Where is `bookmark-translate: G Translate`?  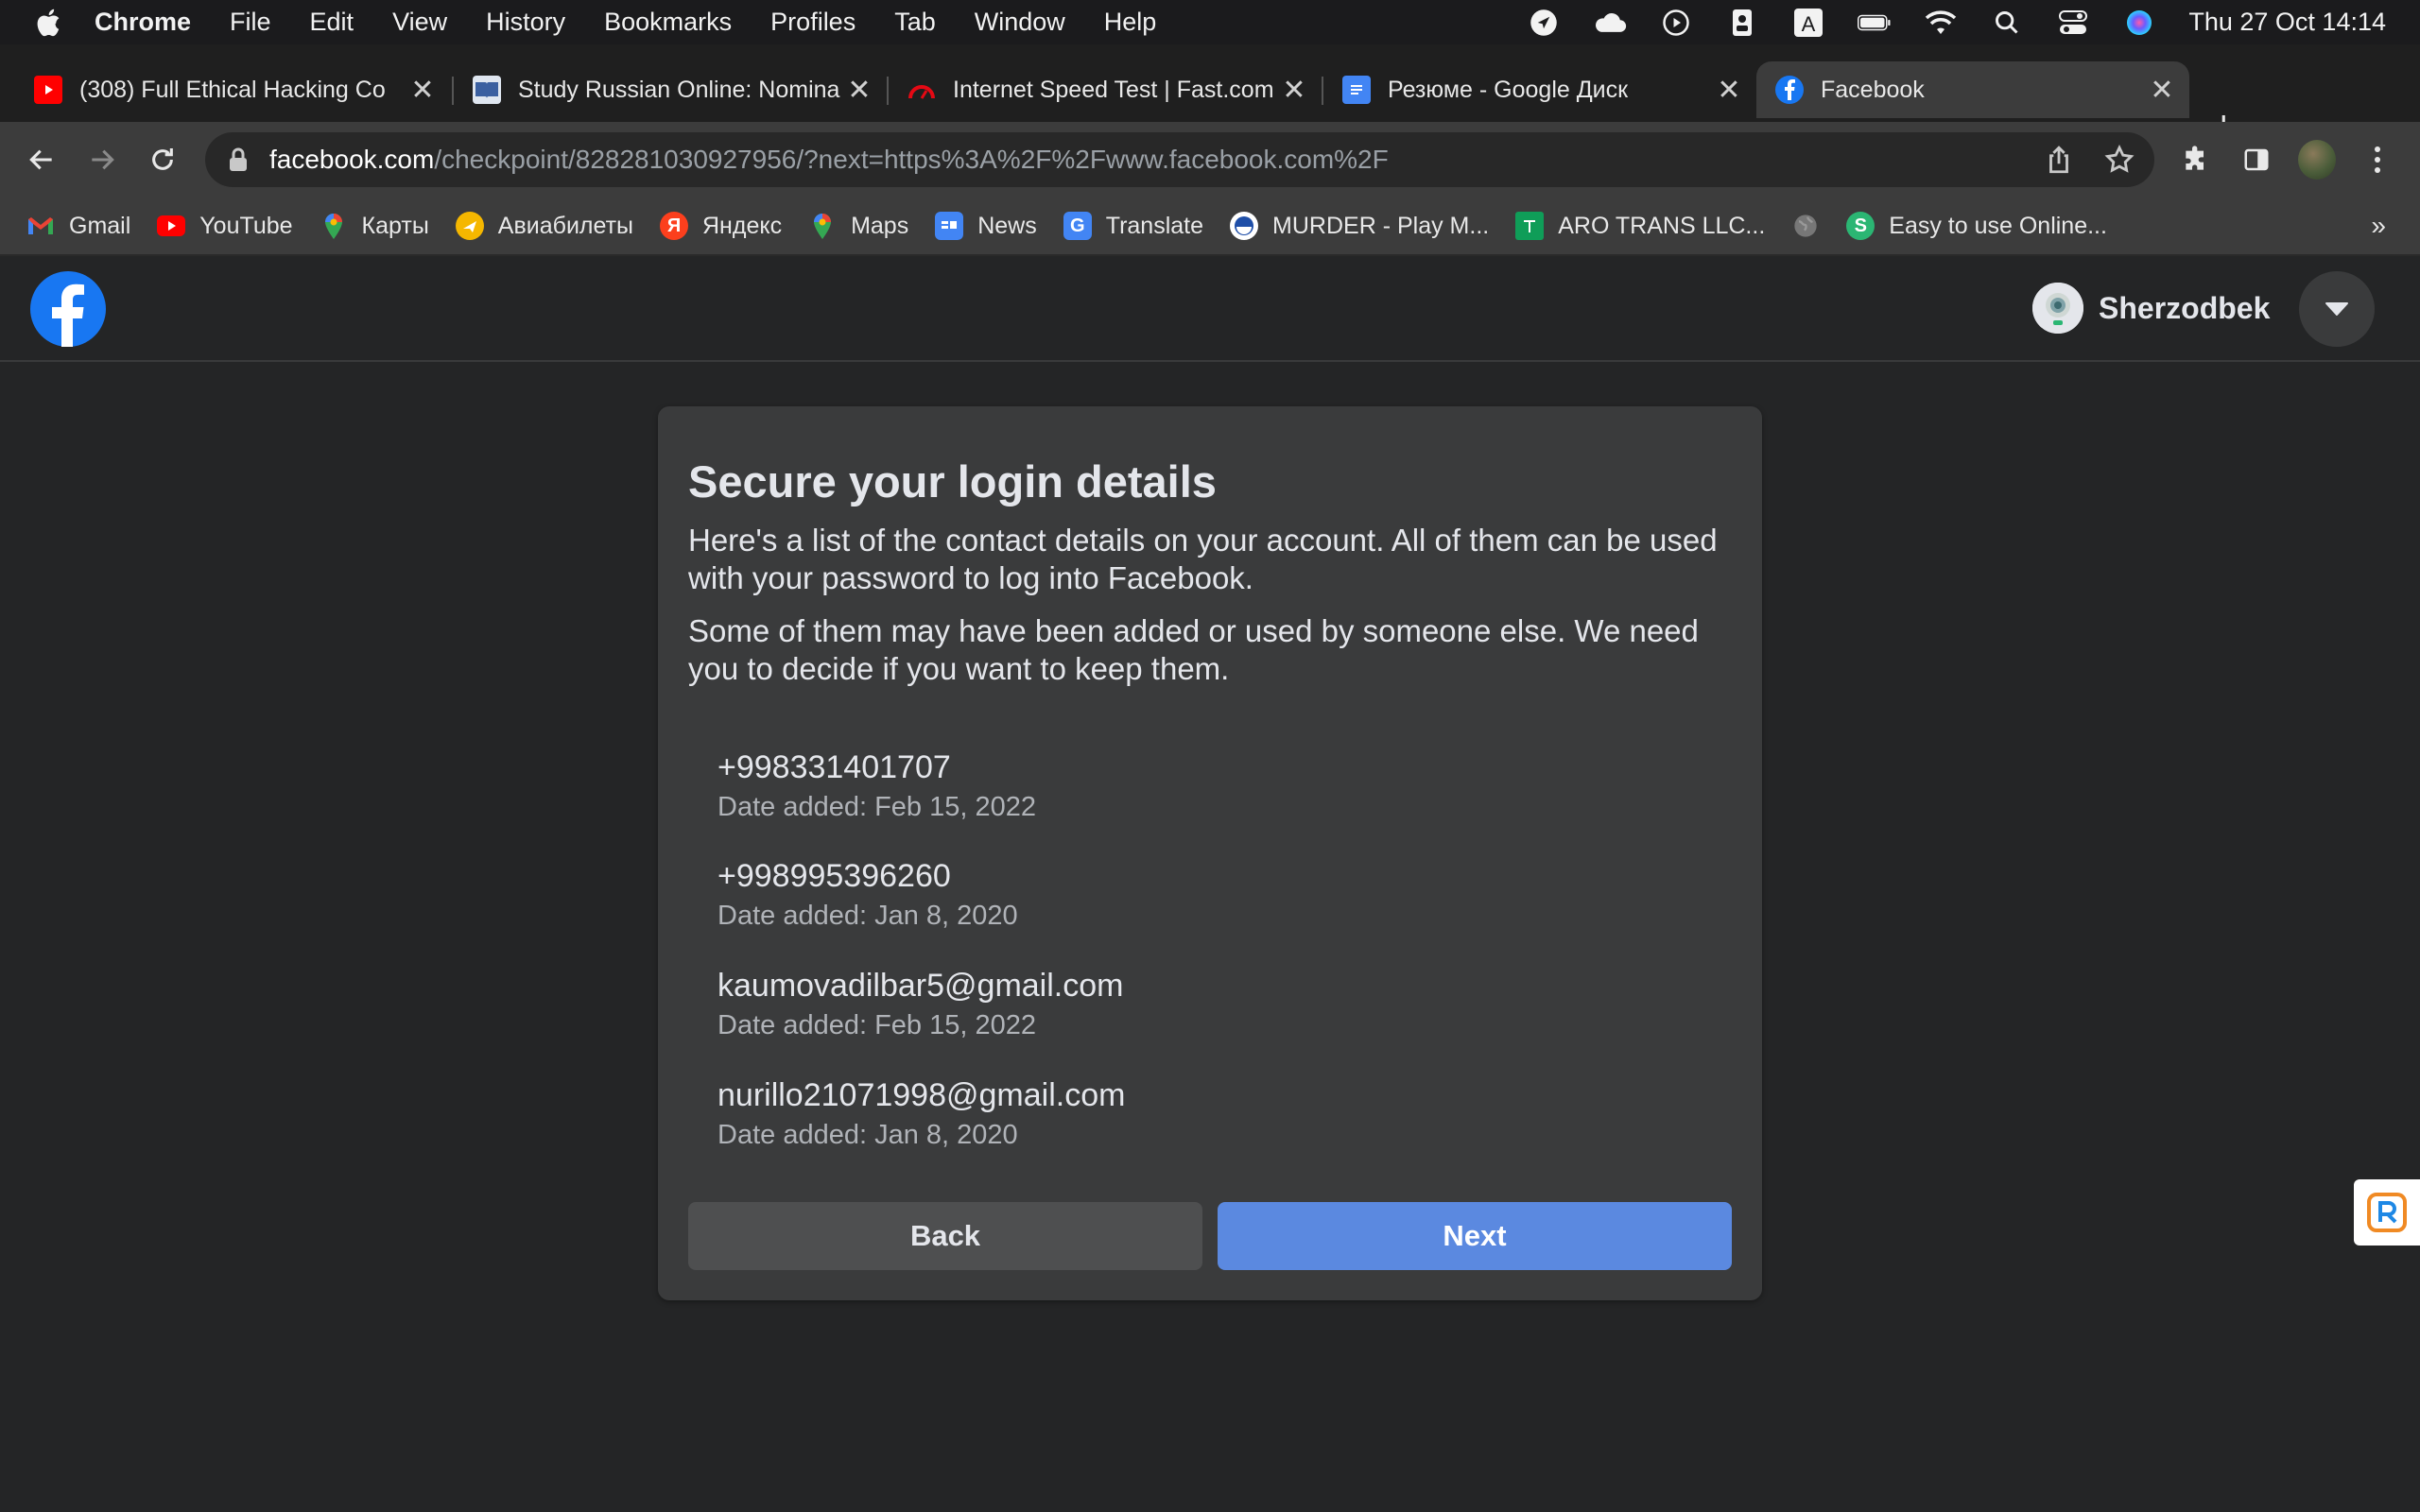 bookmark-translate: G Translate is located at coordinates (1133, 226).